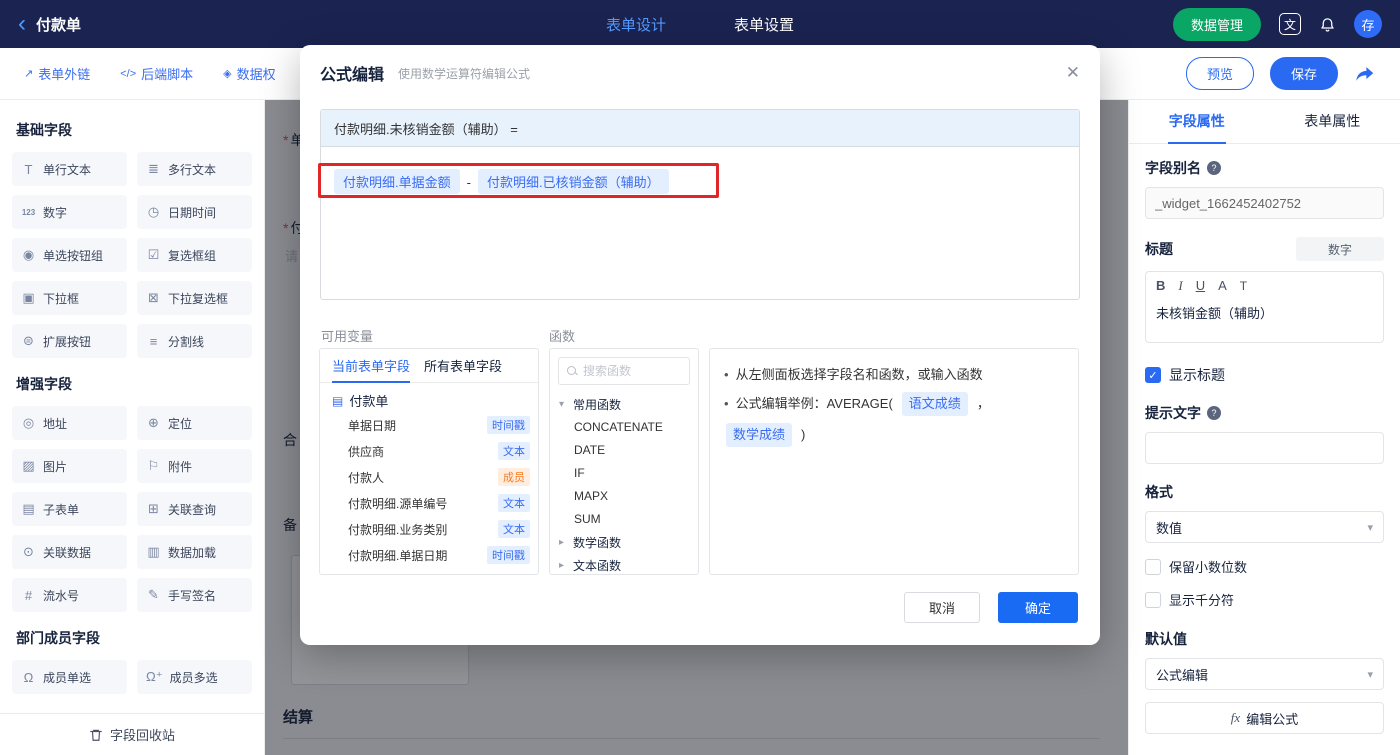 The height and width of the screenshot is (755, 1400). What do you see at coordinates (698, 223) in the screenshot?
I see `formula-editor: 付款明细.单据金额 - 付款明细.已核销金额（辅助）` at bounding box center [698, 223].